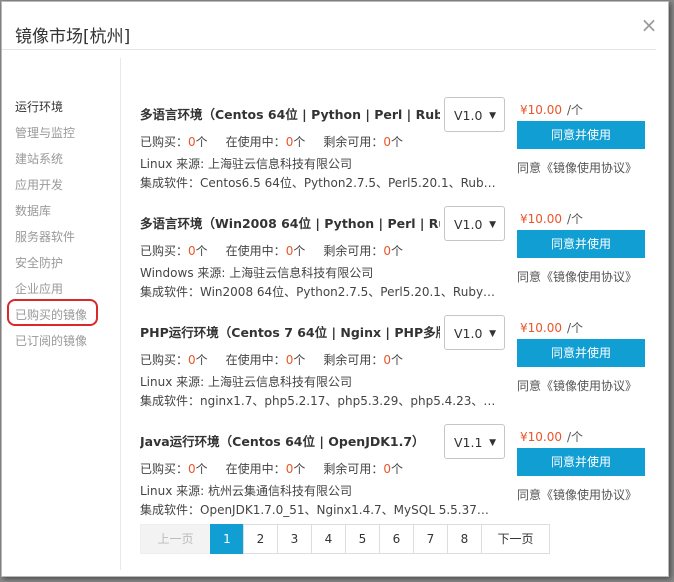 This screenshot has height=582, width=674. I want to click on sidebar-item-app-dev: 应用开发, so click(39, 184).